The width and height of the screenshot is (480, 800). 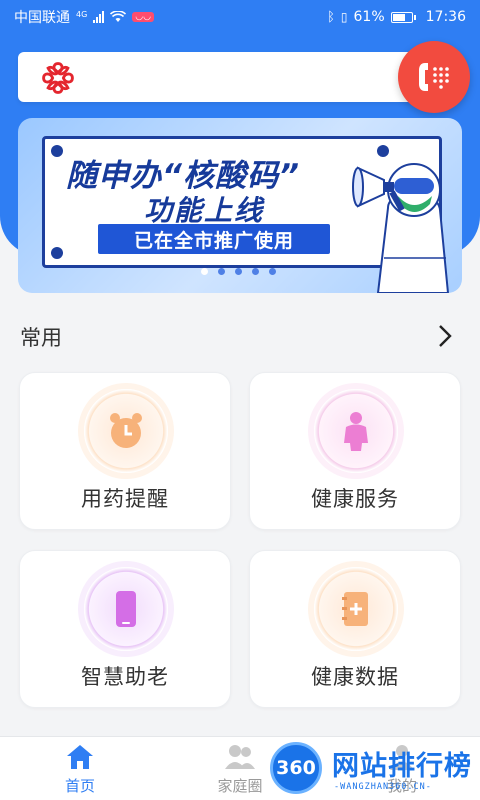 What do you see at coordinates (355, 499) in the screenshot?
I see `card-label: 健康服务` at bounding box center [355, 499].